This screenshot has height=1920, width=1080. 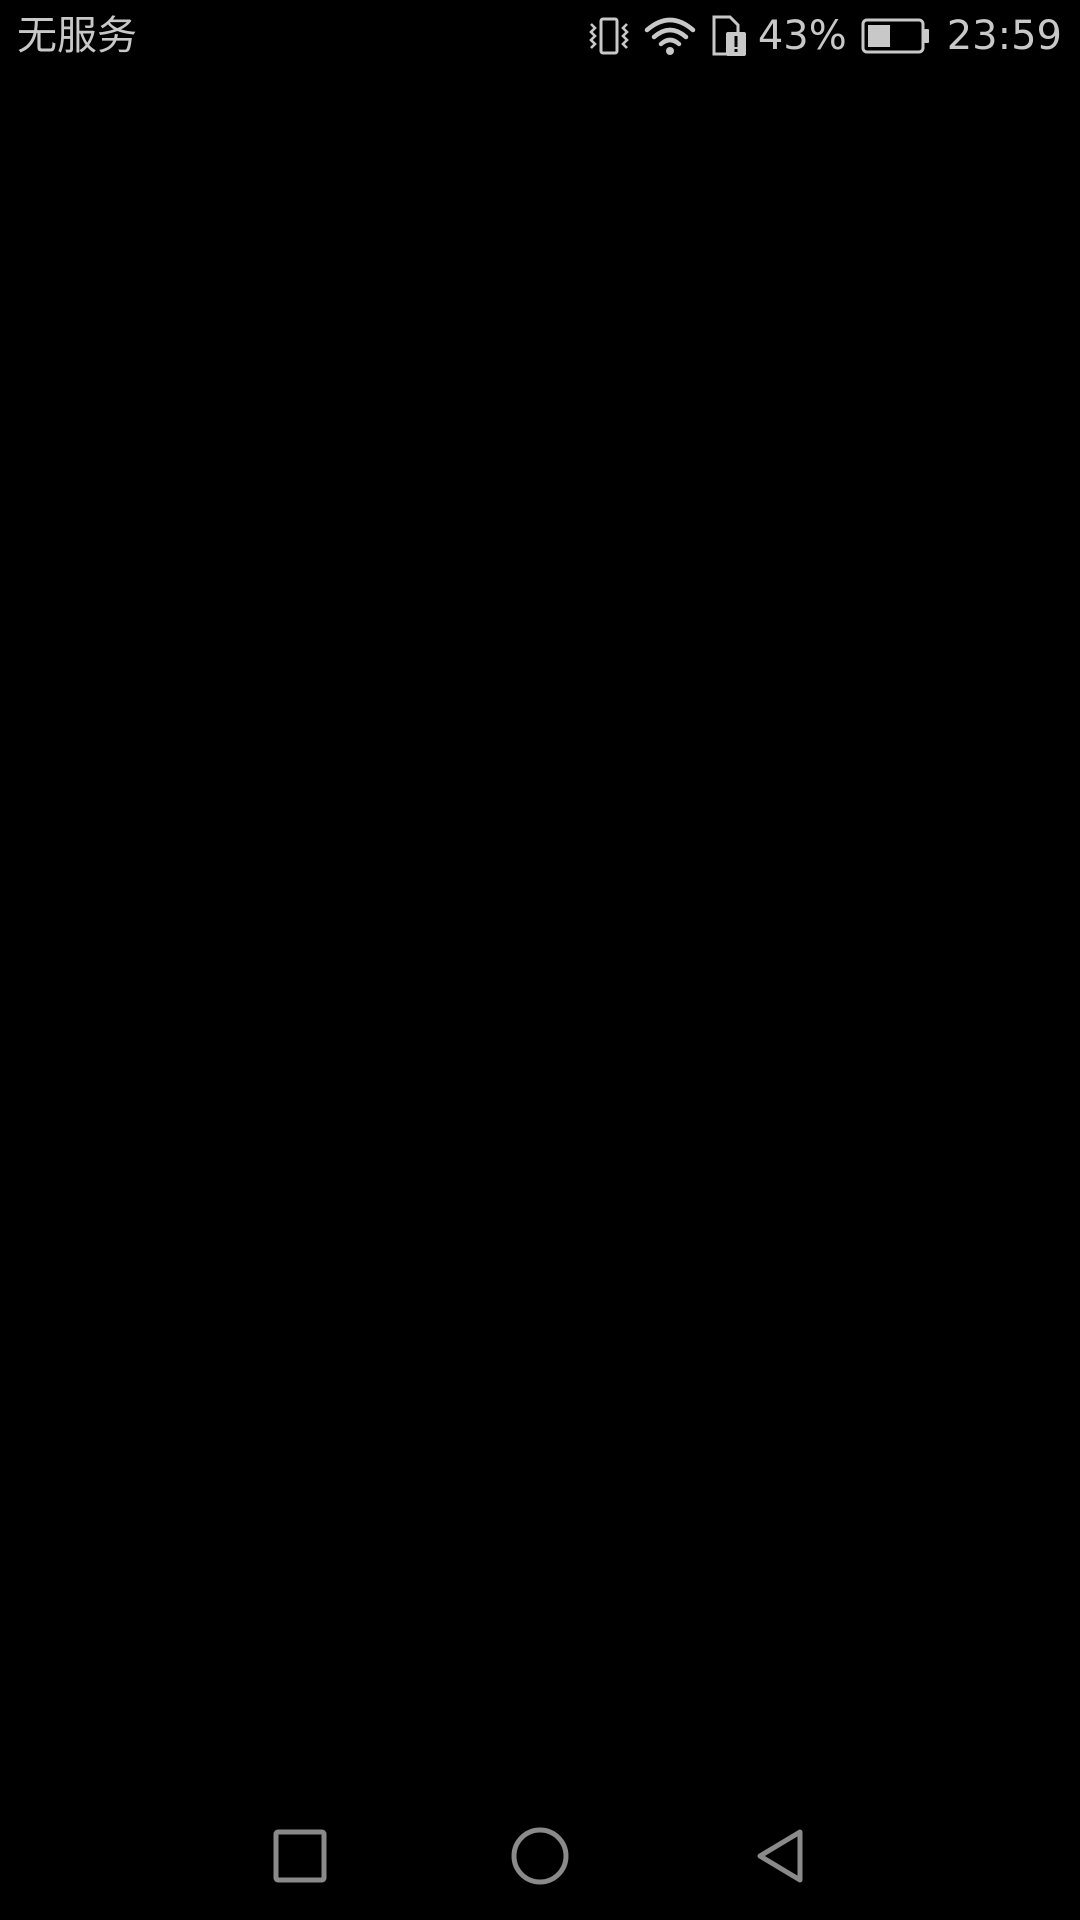 I want to click on status-bar: 无服务 43% 23:59, so click(x=540, y=36).